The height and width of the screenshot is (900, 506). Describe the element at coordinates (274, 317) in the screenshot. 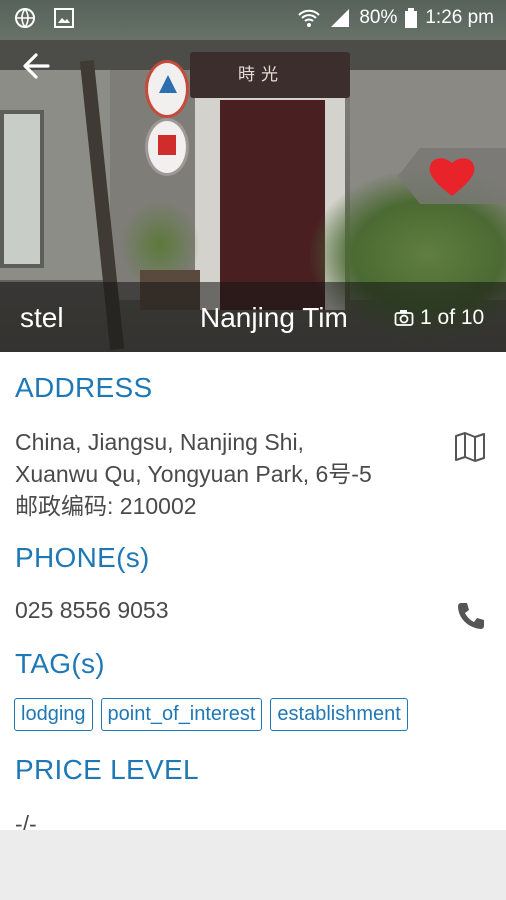

I see `caption-place-title: Nanjing Tim` at that location.